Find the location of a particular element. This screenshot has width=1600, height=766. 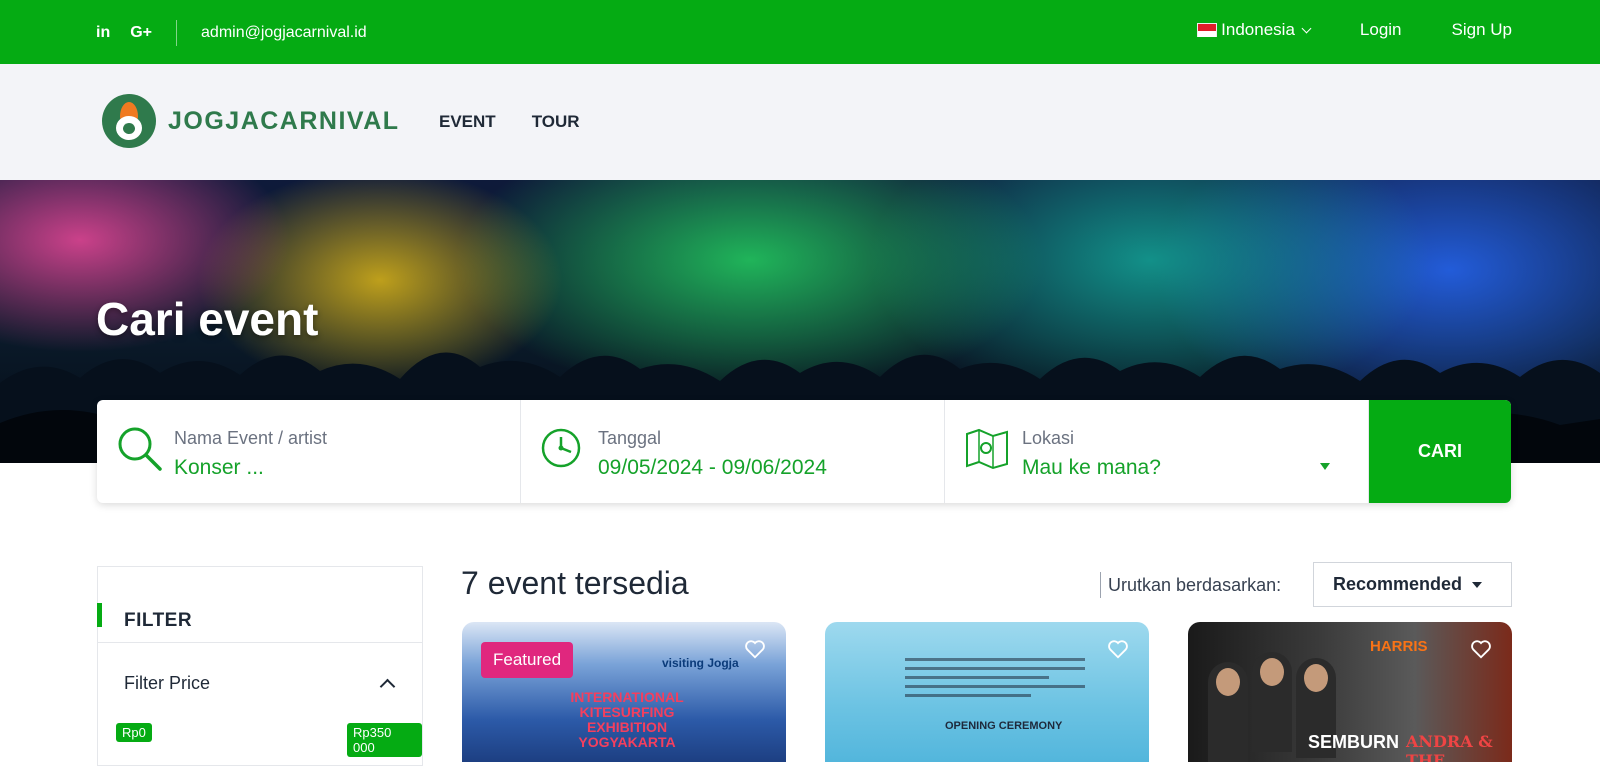

filter-sidebar: FILTER Filter Price Rp0 Rp350 000 is located at coordinates (260, 666).